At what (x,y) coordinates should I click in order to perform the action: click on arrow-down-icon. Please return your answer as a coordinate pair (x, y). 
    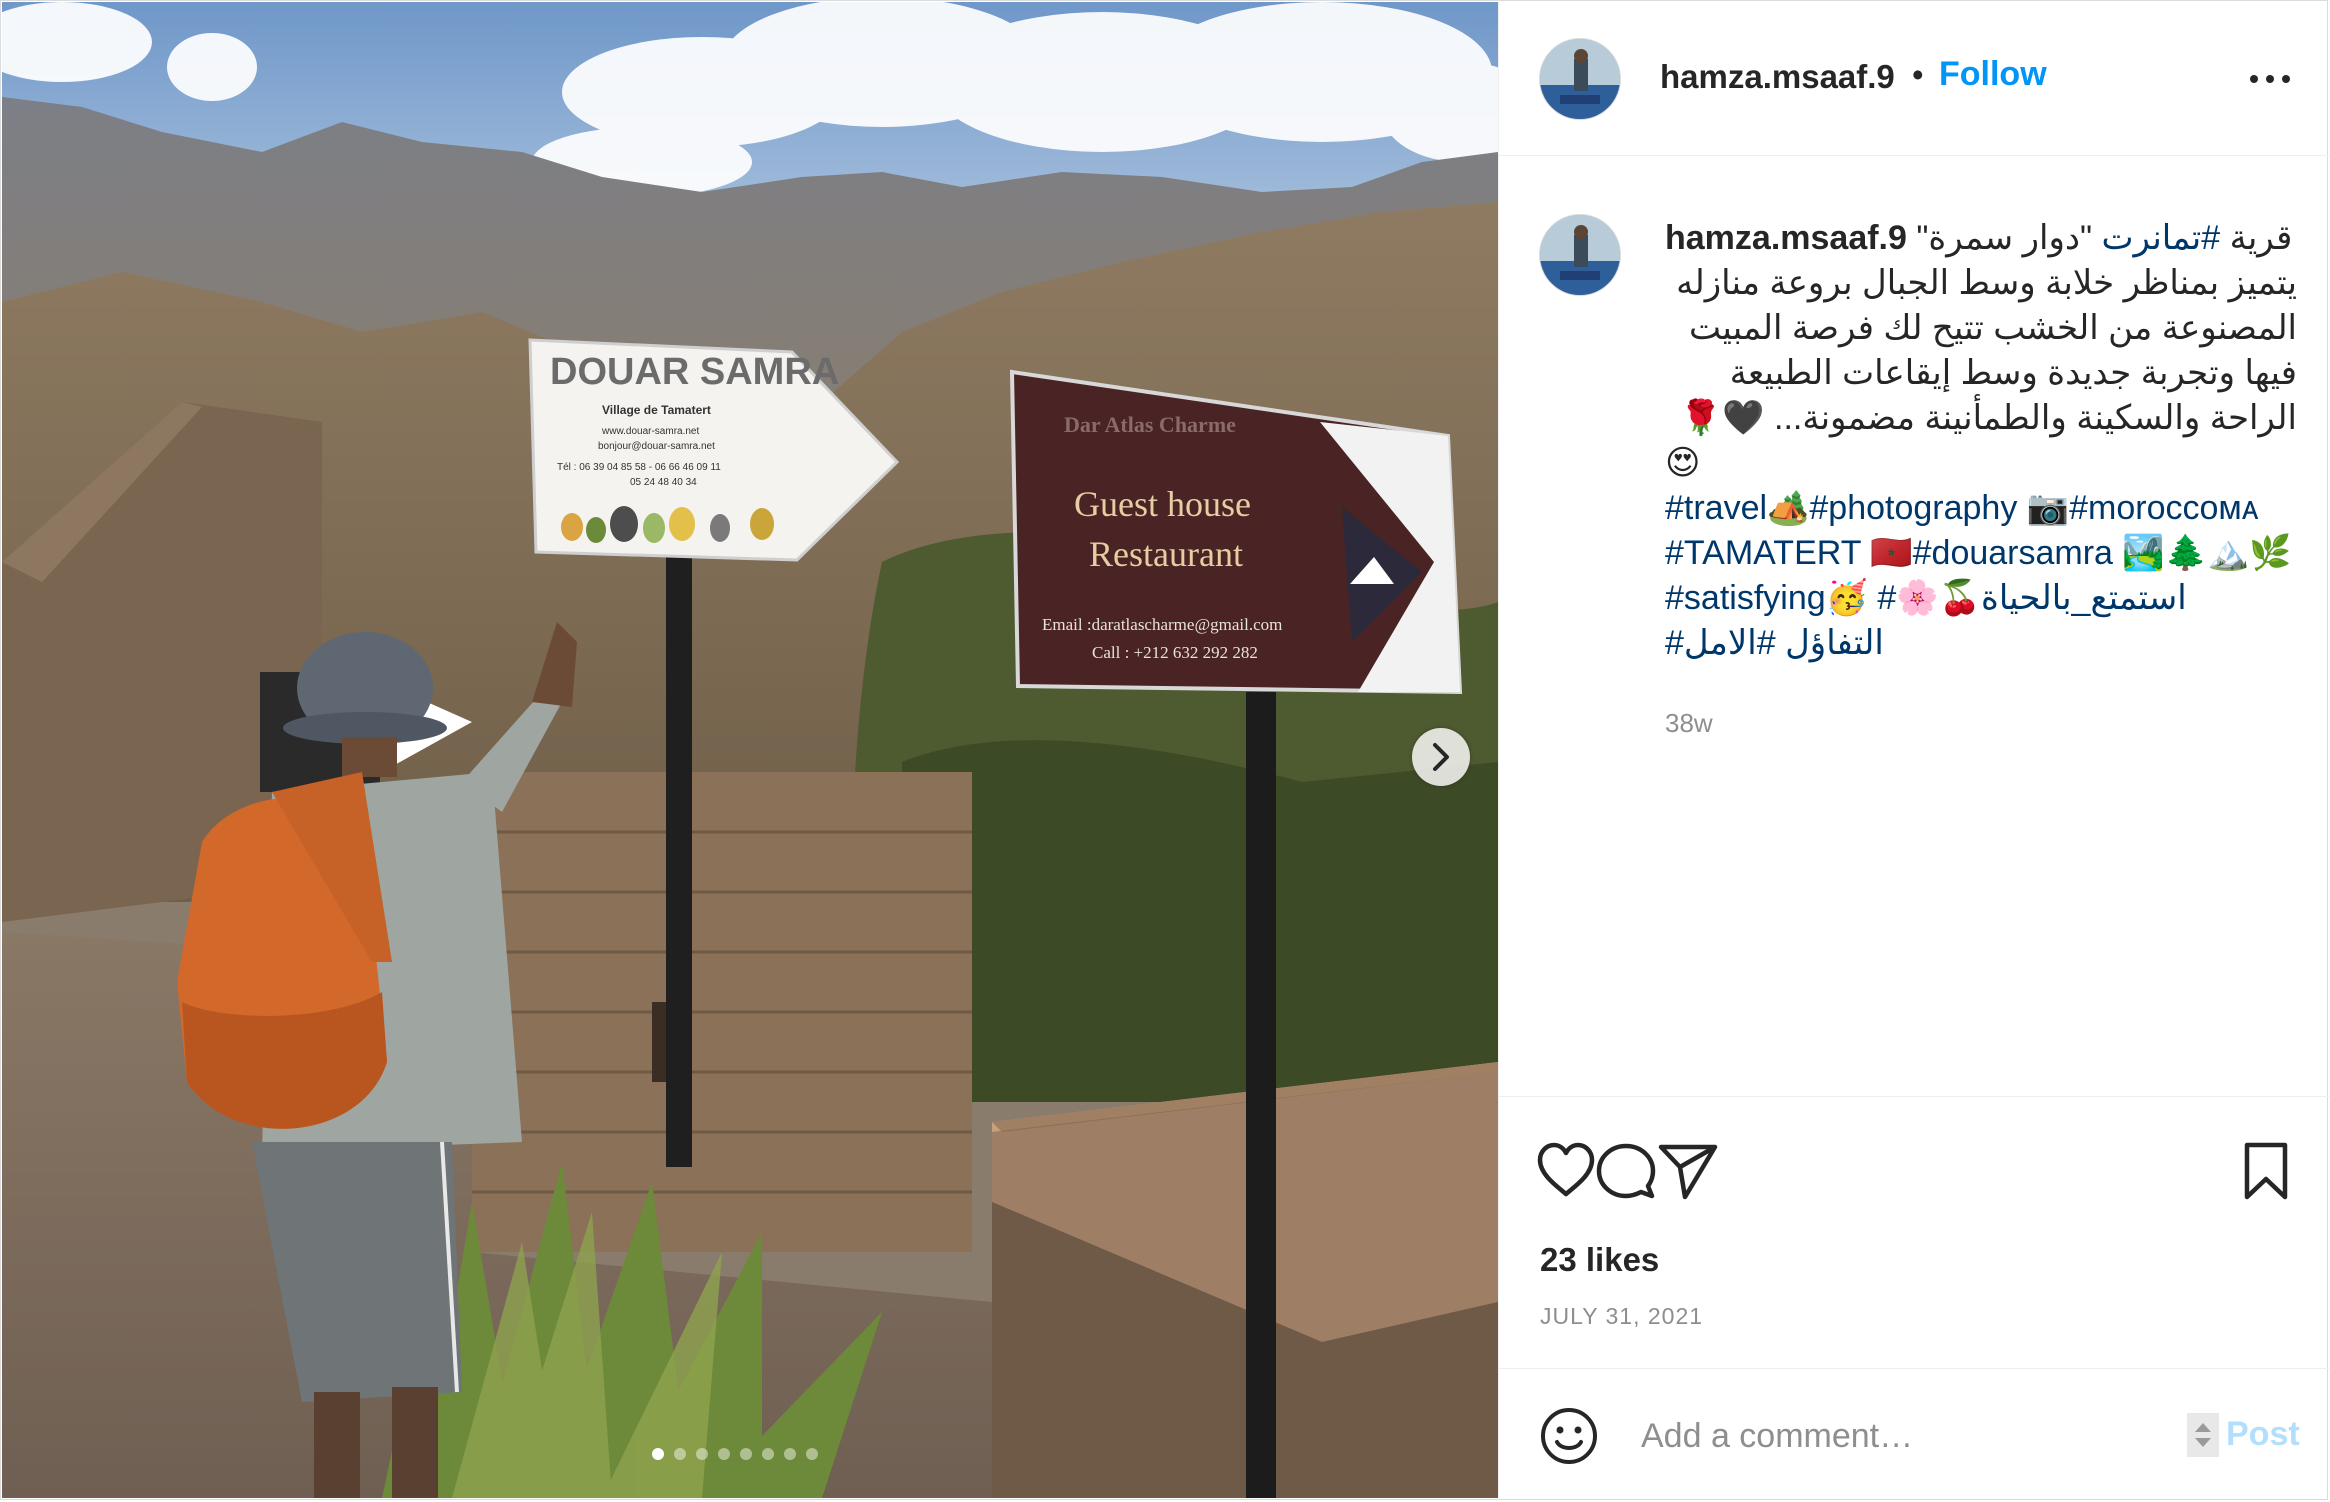
    Looking at the image, I should click on (2203, 1442).